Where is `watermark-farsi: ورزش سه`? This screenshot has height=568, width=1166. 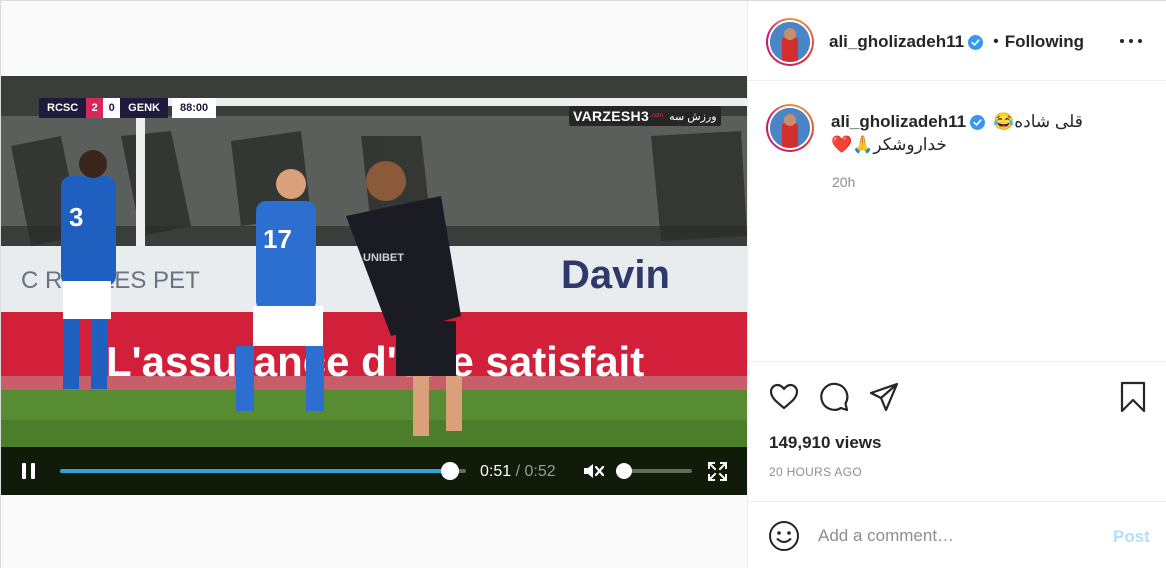 watermark-farsi: ورزش سه is located at coordinates (693, 116).